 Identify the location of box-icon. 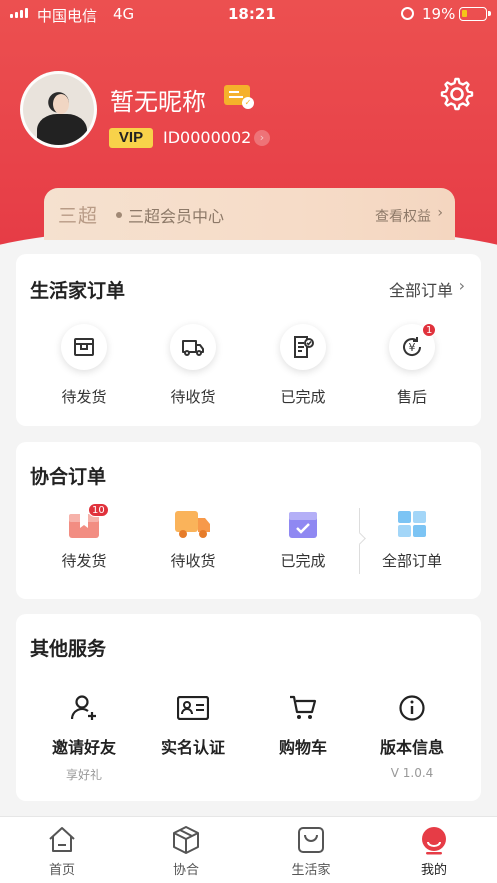
(84, 347).